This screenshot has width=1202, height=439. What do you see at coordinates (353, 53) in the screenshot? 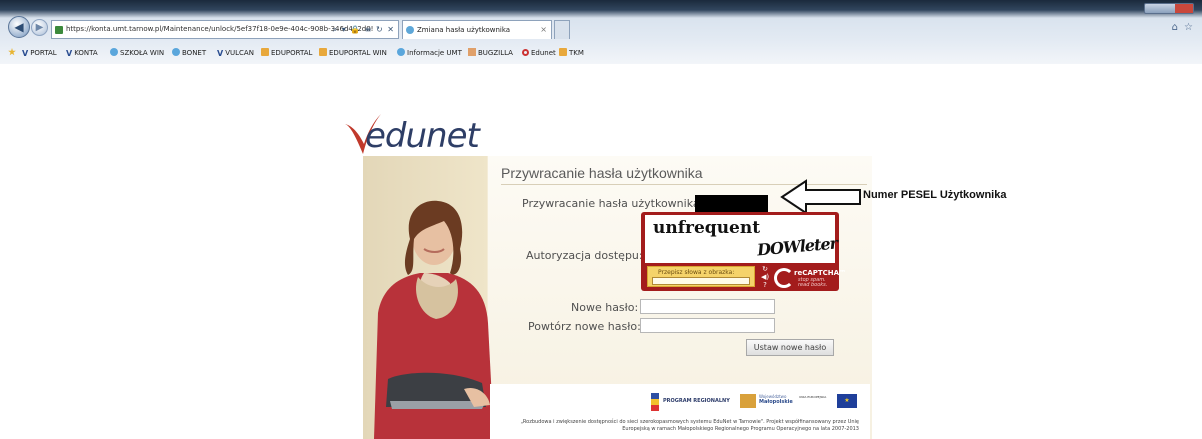
I see `fav-eduportal-win: EDUPORTAL WIN` at bounding box center [353, 53].